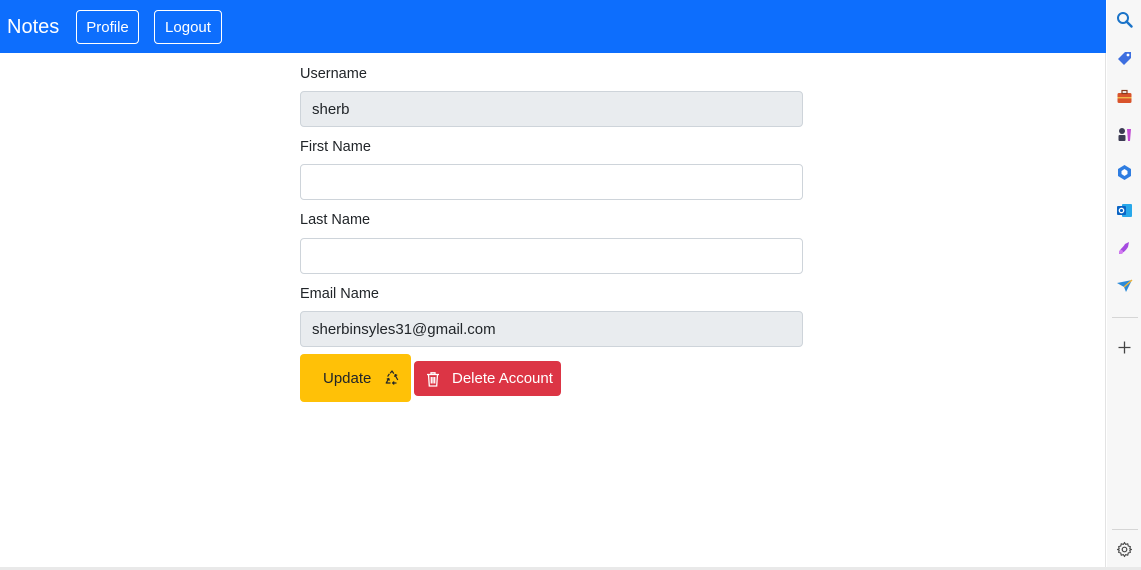 This screenshot has width=1141, height=570. Describe the element at coordinates (339, 294) in the screenshot. I see `email-label: Email Name` at that location.